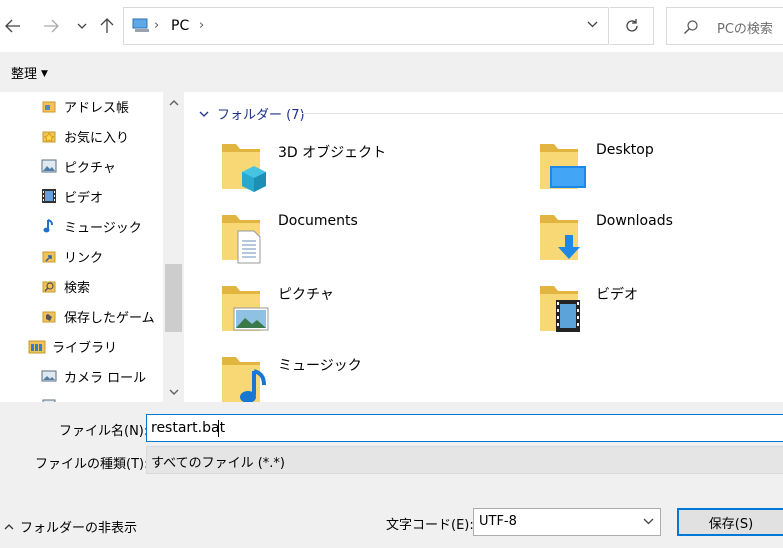 This screenshot has height=548, width=783. I want to click on refresh-button, so click(632, 26).